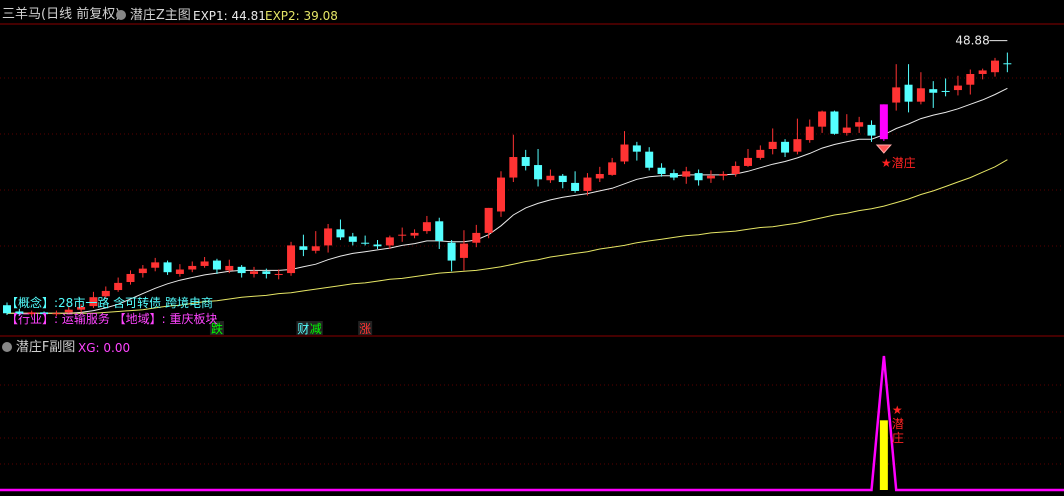 The image size is (1064, 496). I want to click on marker-label: 财, so click(303, 329).